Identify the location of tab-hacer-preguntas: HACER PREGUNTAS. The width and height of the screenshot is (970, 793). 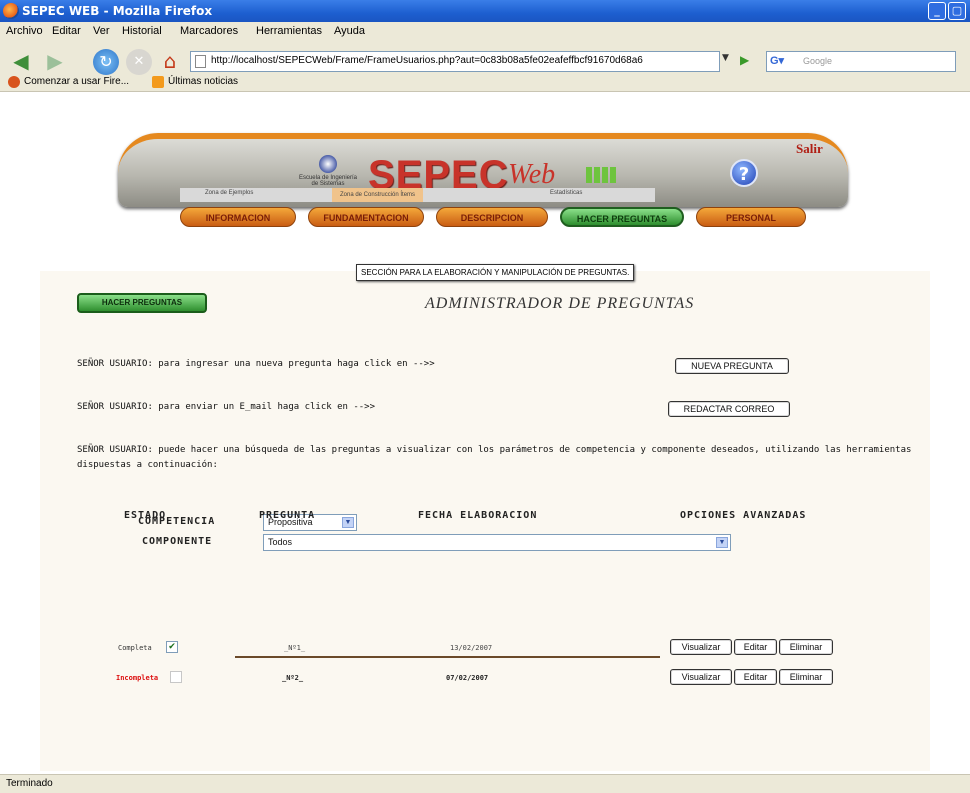
(622, 217).